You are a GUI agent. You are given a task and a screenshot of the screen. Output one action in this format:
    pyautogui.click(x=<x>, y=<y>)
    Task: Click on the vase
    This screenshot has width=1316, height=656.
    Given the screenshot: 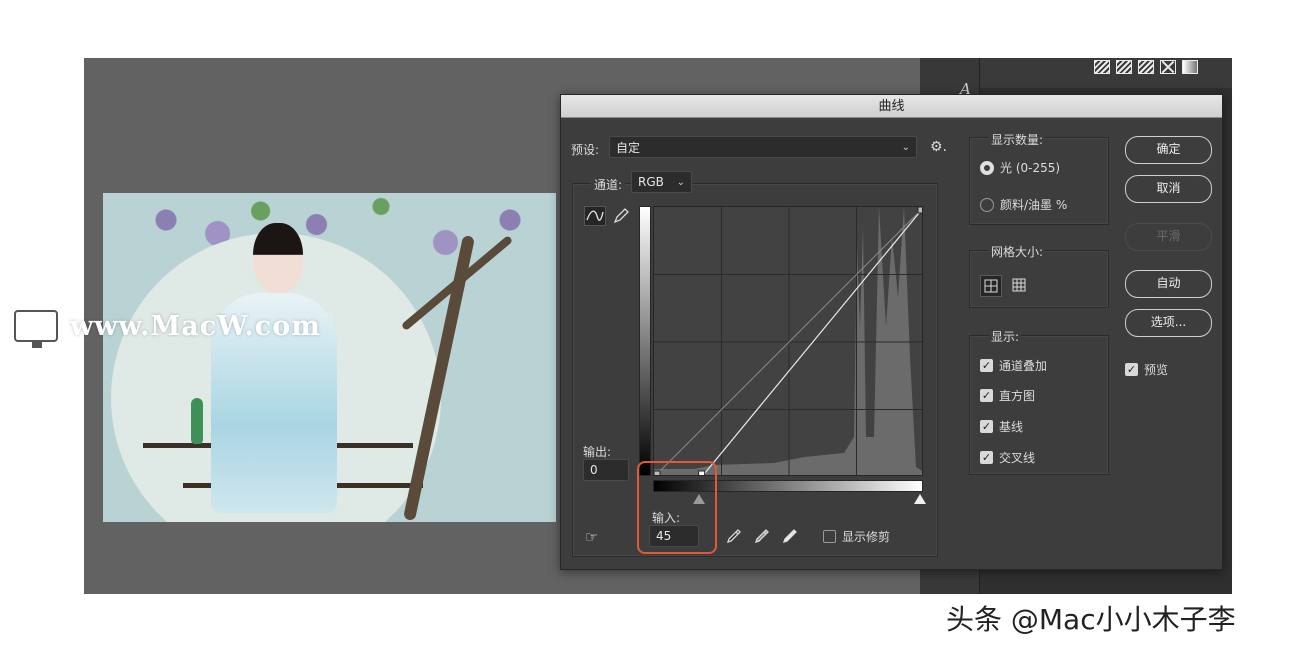 What is the action you would take?
    pyautogui.click(x=197, y=421)
    